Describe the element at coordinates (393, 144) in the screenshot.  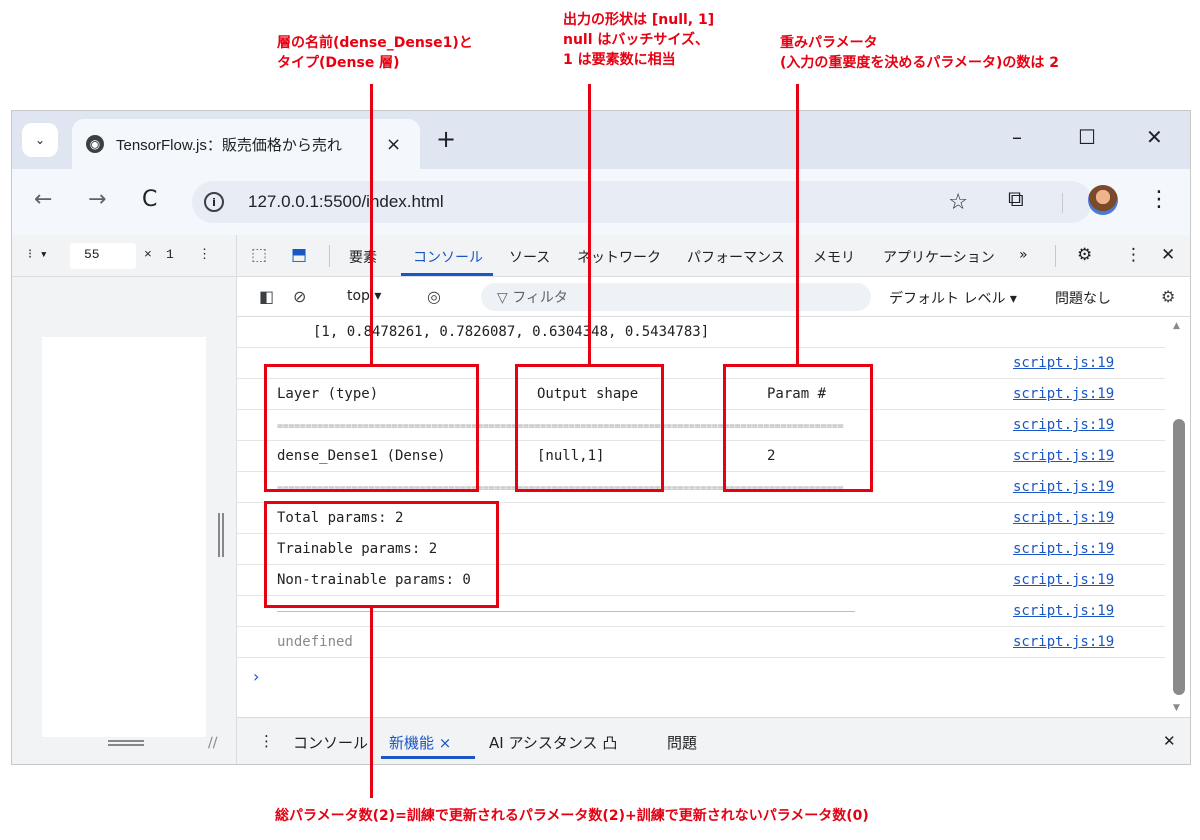
I see `tab-close-icon: ×` at that location.